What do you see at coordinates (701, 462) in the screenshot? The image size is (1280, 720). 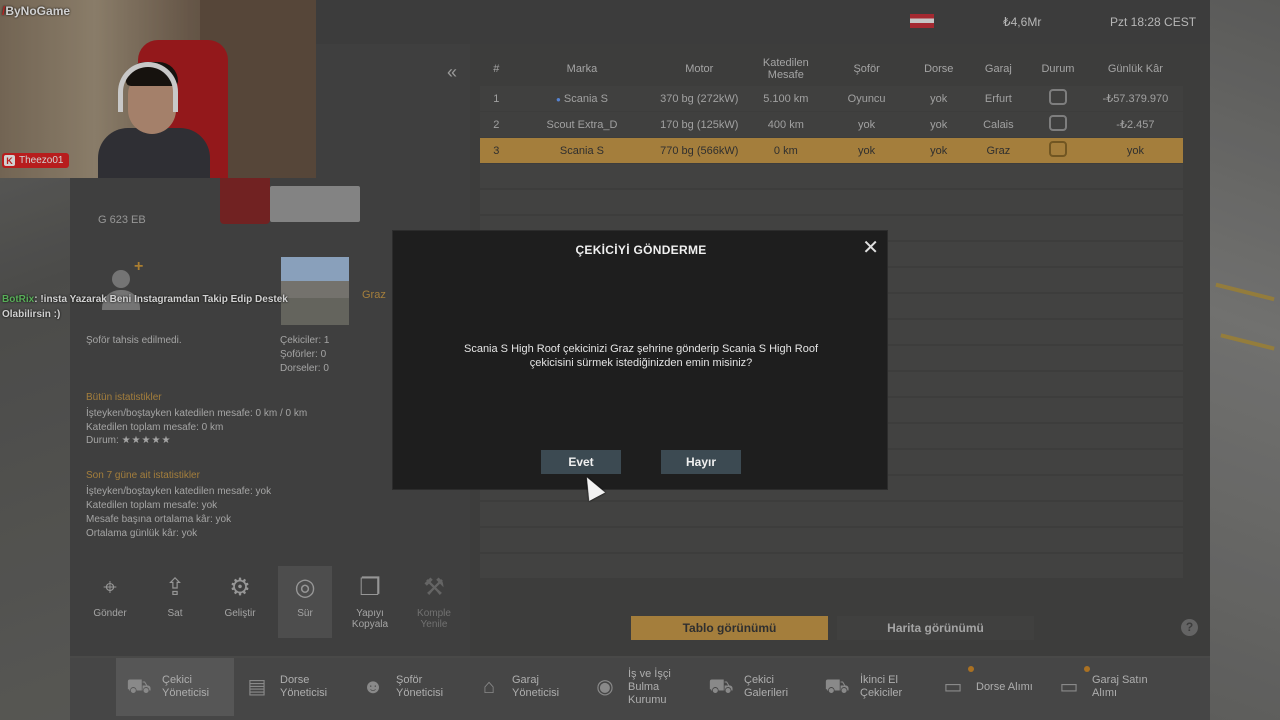 I see `no-button: Hayır` at bounding box center [701, 462].